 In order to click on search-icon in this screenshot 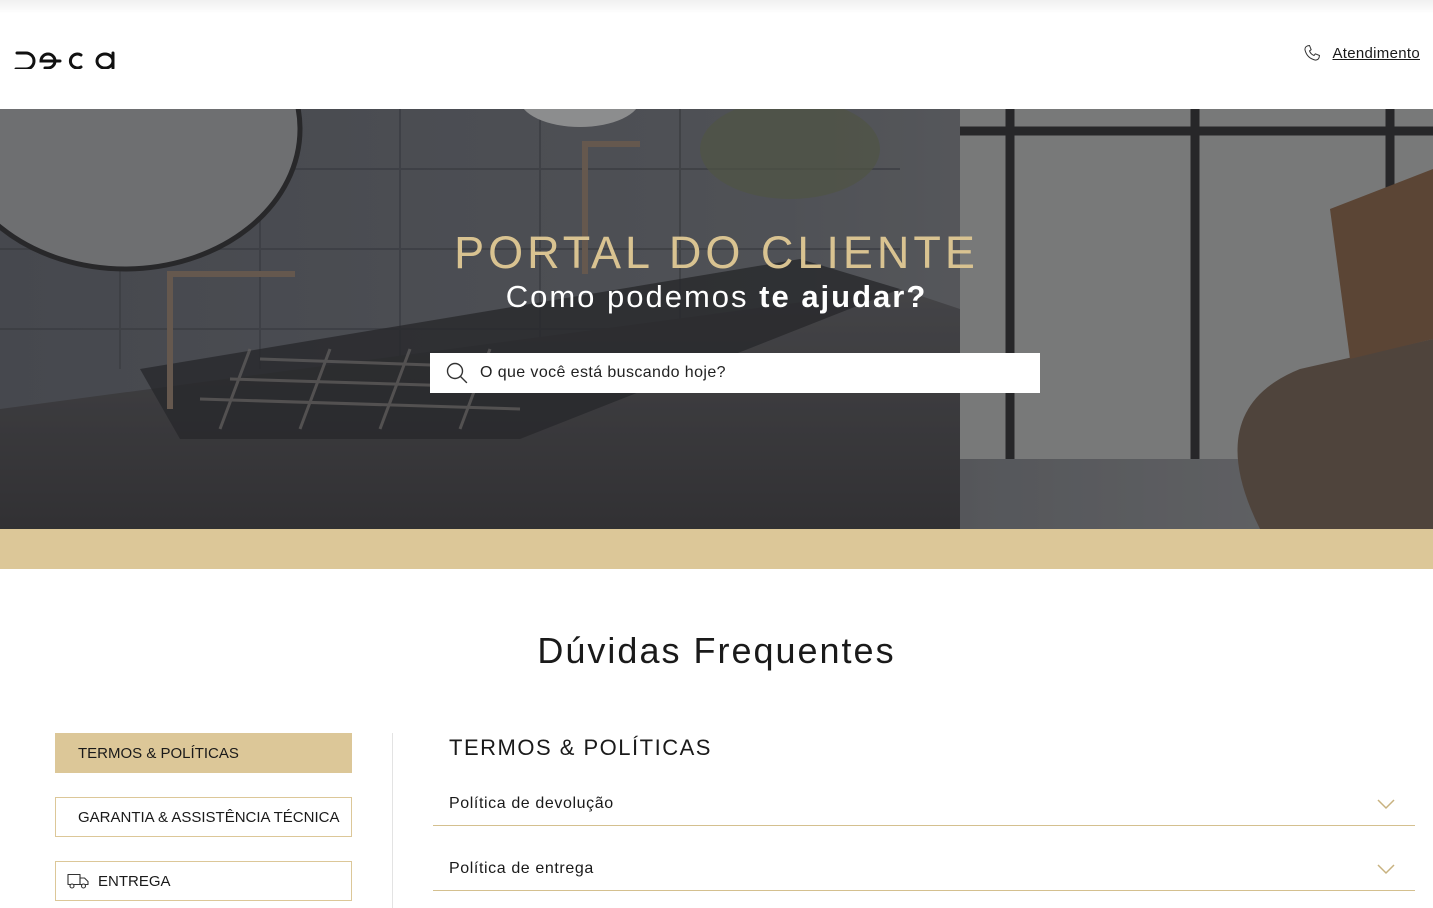, I will do `click(457, 373)`.